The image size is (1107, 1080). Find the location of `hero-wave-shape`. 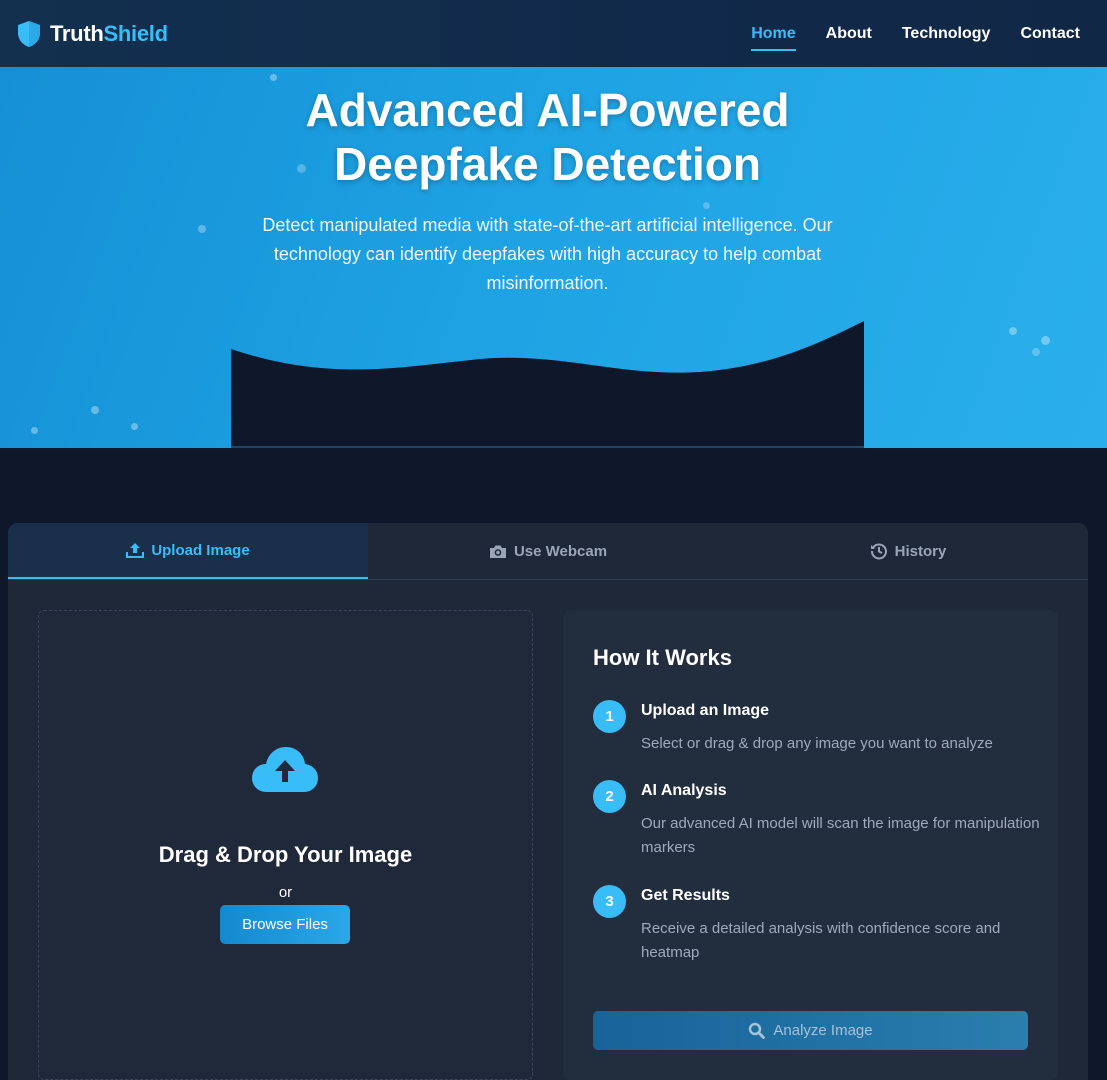

hero-wave-shape is located at coordinates (547, 384).